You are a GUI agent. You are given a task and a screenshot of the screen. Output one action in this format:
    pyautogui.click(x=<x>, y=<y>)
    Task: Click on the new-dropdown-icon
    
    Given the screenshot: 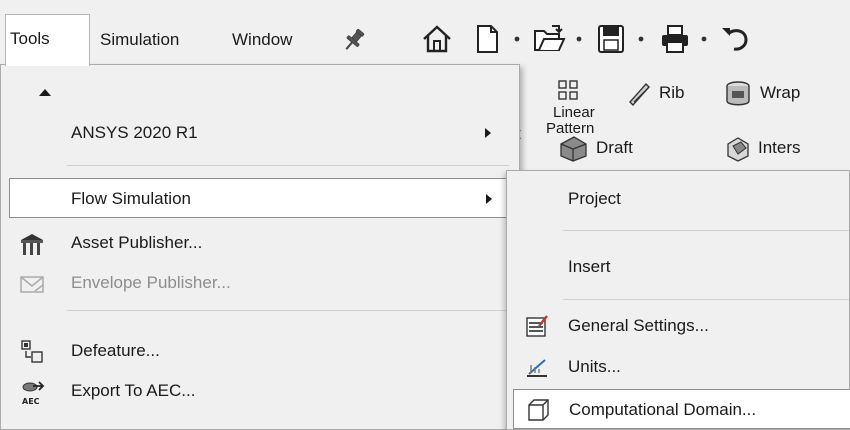 What is the action you would take?
    pyautogui.click(x=517, y=39)
    